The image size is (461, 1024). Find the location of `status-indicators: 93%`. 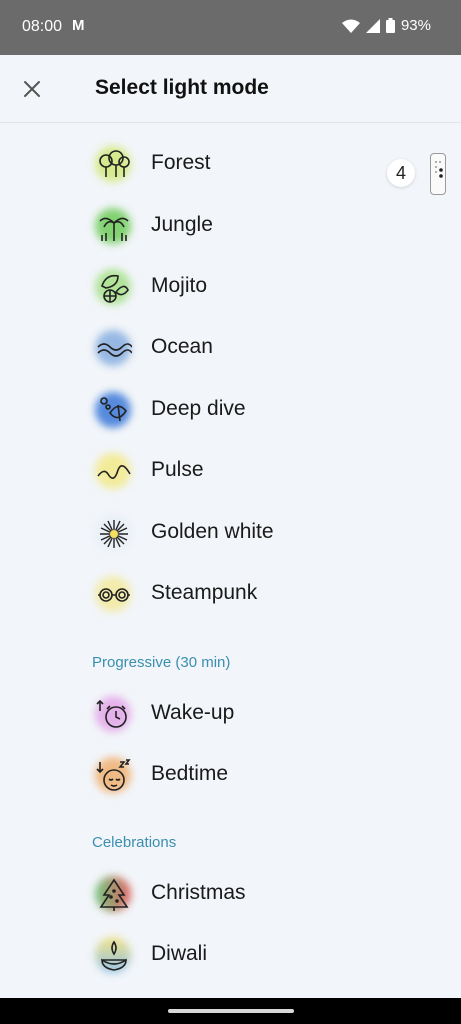

status-indicators: 93% is located at coordinates (386, 25).